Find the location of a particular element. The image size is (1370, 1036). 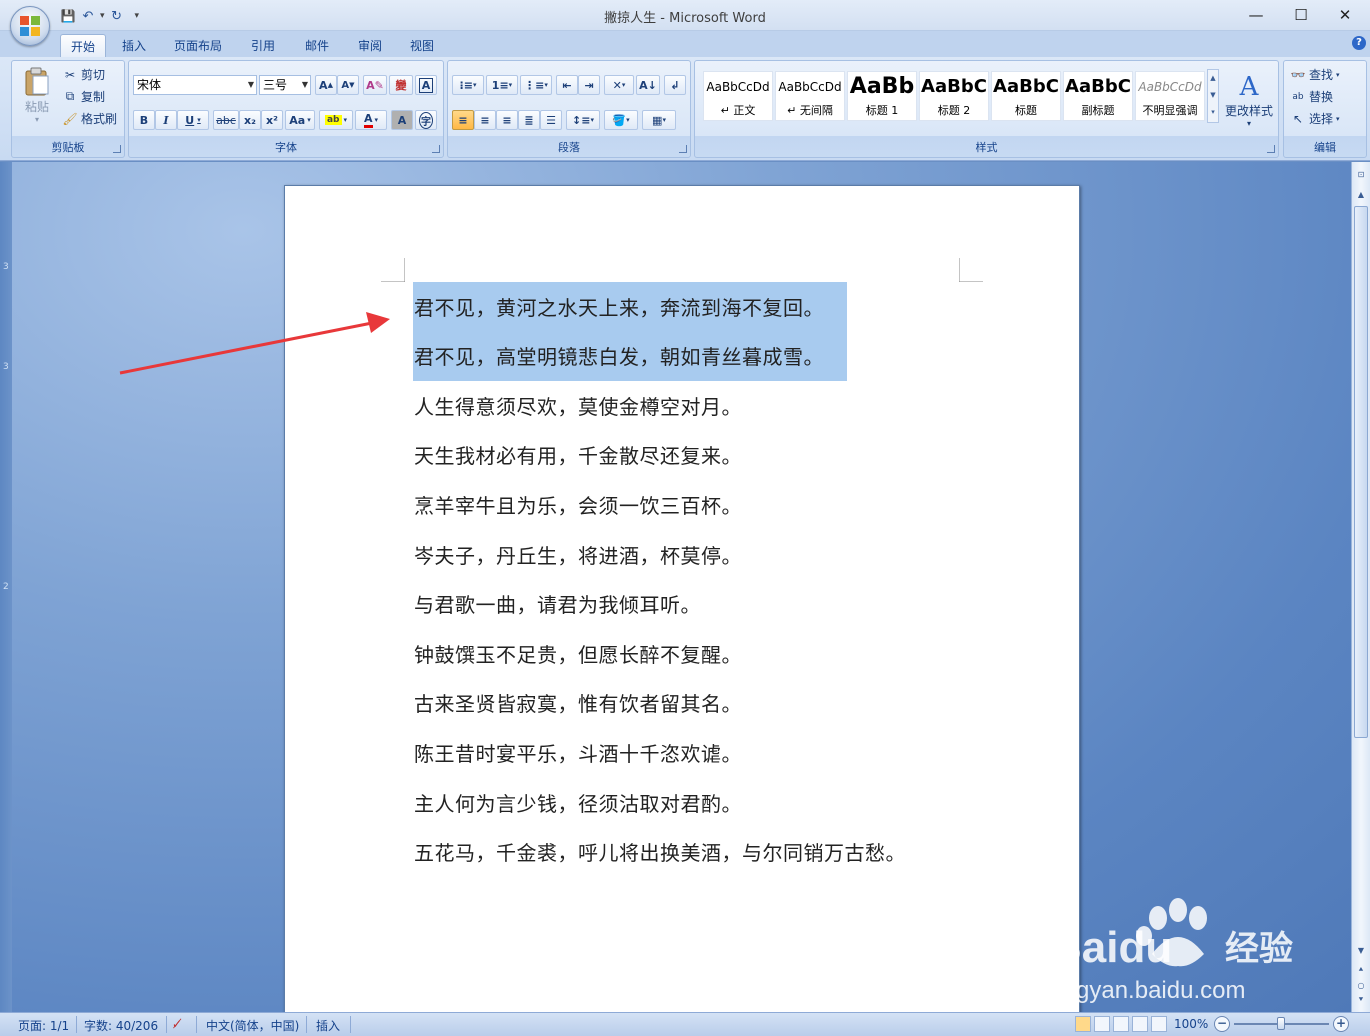

styles-launcher-icon is located at coordinates (1271, 149).